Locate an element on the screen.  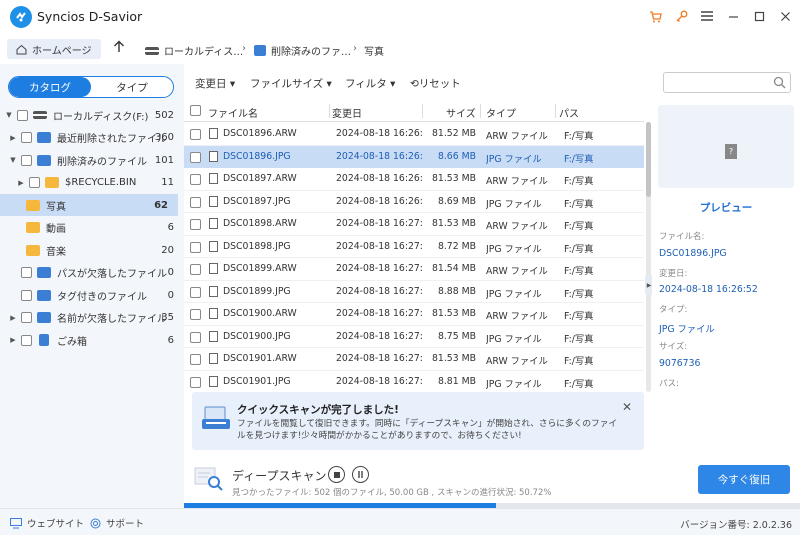
filter-dropdown: フィルタ ▾ is located at coordinates (370, 83).